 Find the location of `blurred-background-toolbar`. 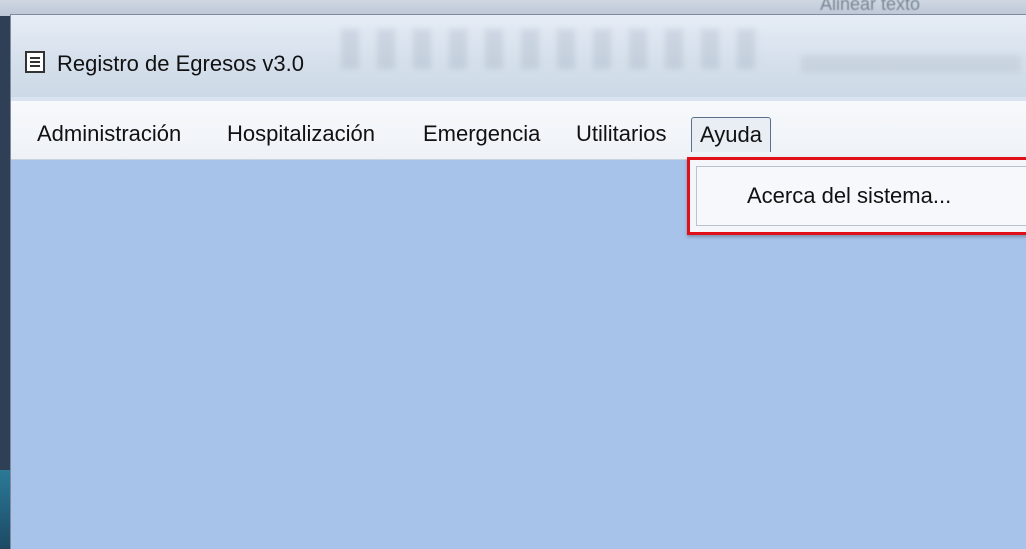

blurred-background-toolbar is located at coordinates (551, 49).